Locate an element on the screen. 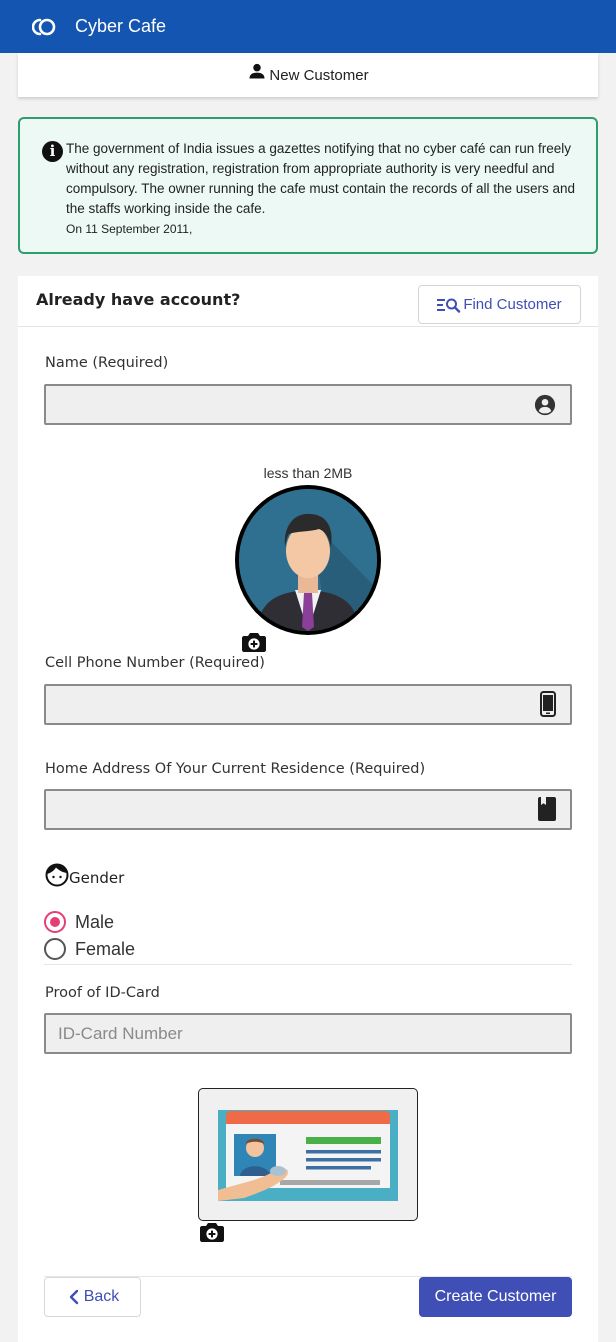 The image size is (616, 1342). phone-input is located at coordinates (308, 704).